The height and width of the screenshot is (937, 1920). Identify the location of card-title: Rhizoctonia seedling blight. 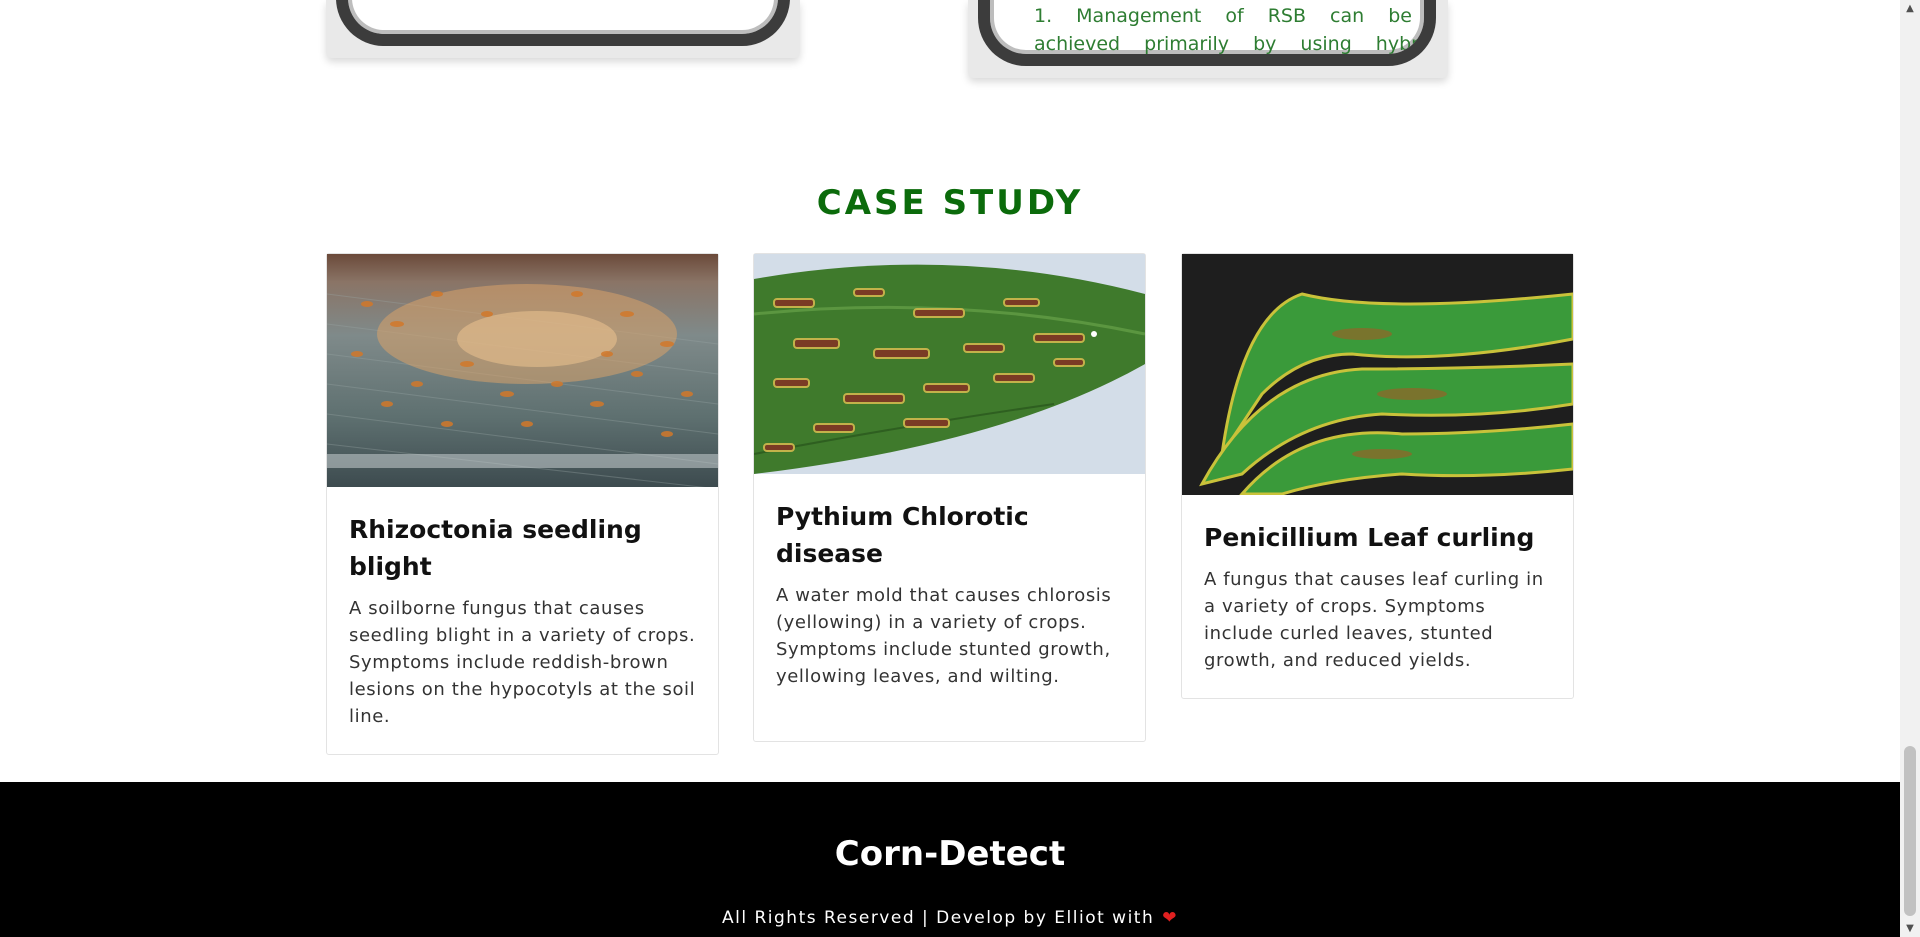
(495, 548).